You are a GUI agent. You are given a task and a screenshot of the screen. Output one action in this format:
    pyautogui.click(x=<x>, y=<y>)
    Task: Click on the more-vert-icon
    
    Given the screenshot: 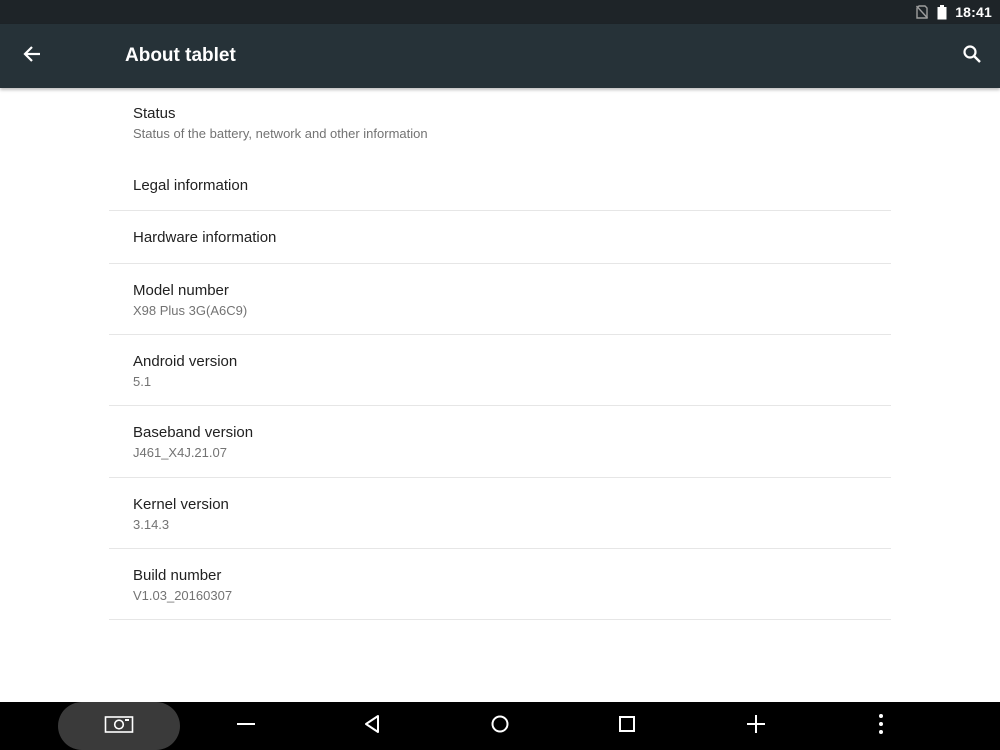 What is the action you would take?
    pyautogui.click(x=881, y=726)
    